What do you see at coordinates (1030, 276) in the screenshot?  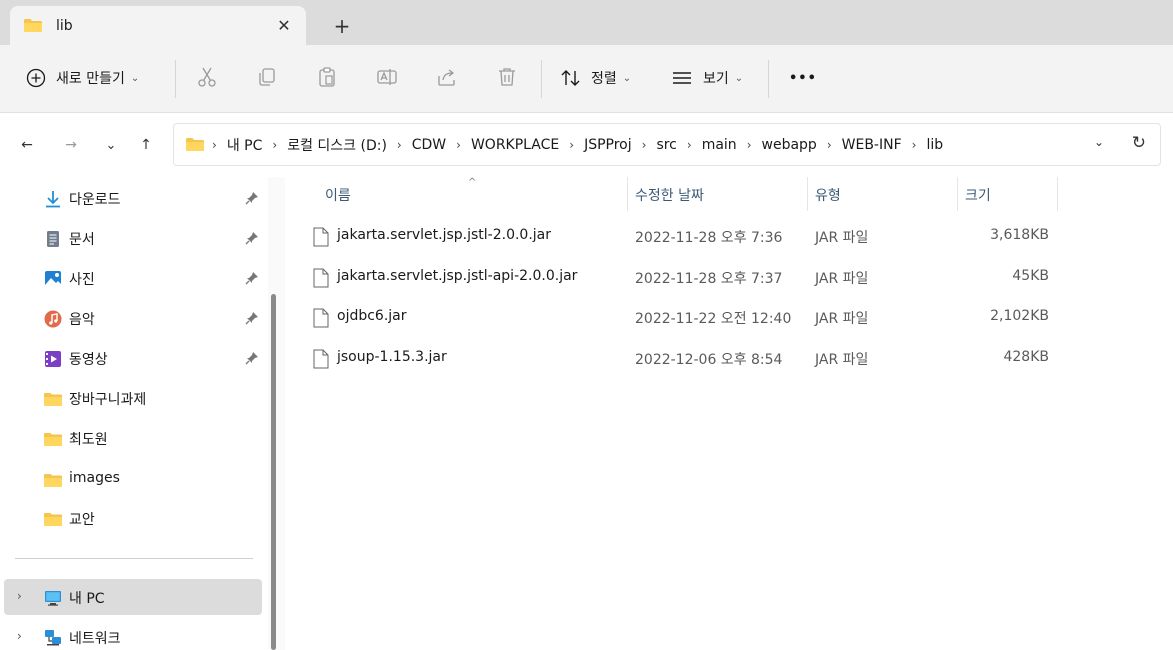 I see `file-size: 45KB` at bounding box center [1030, 276].